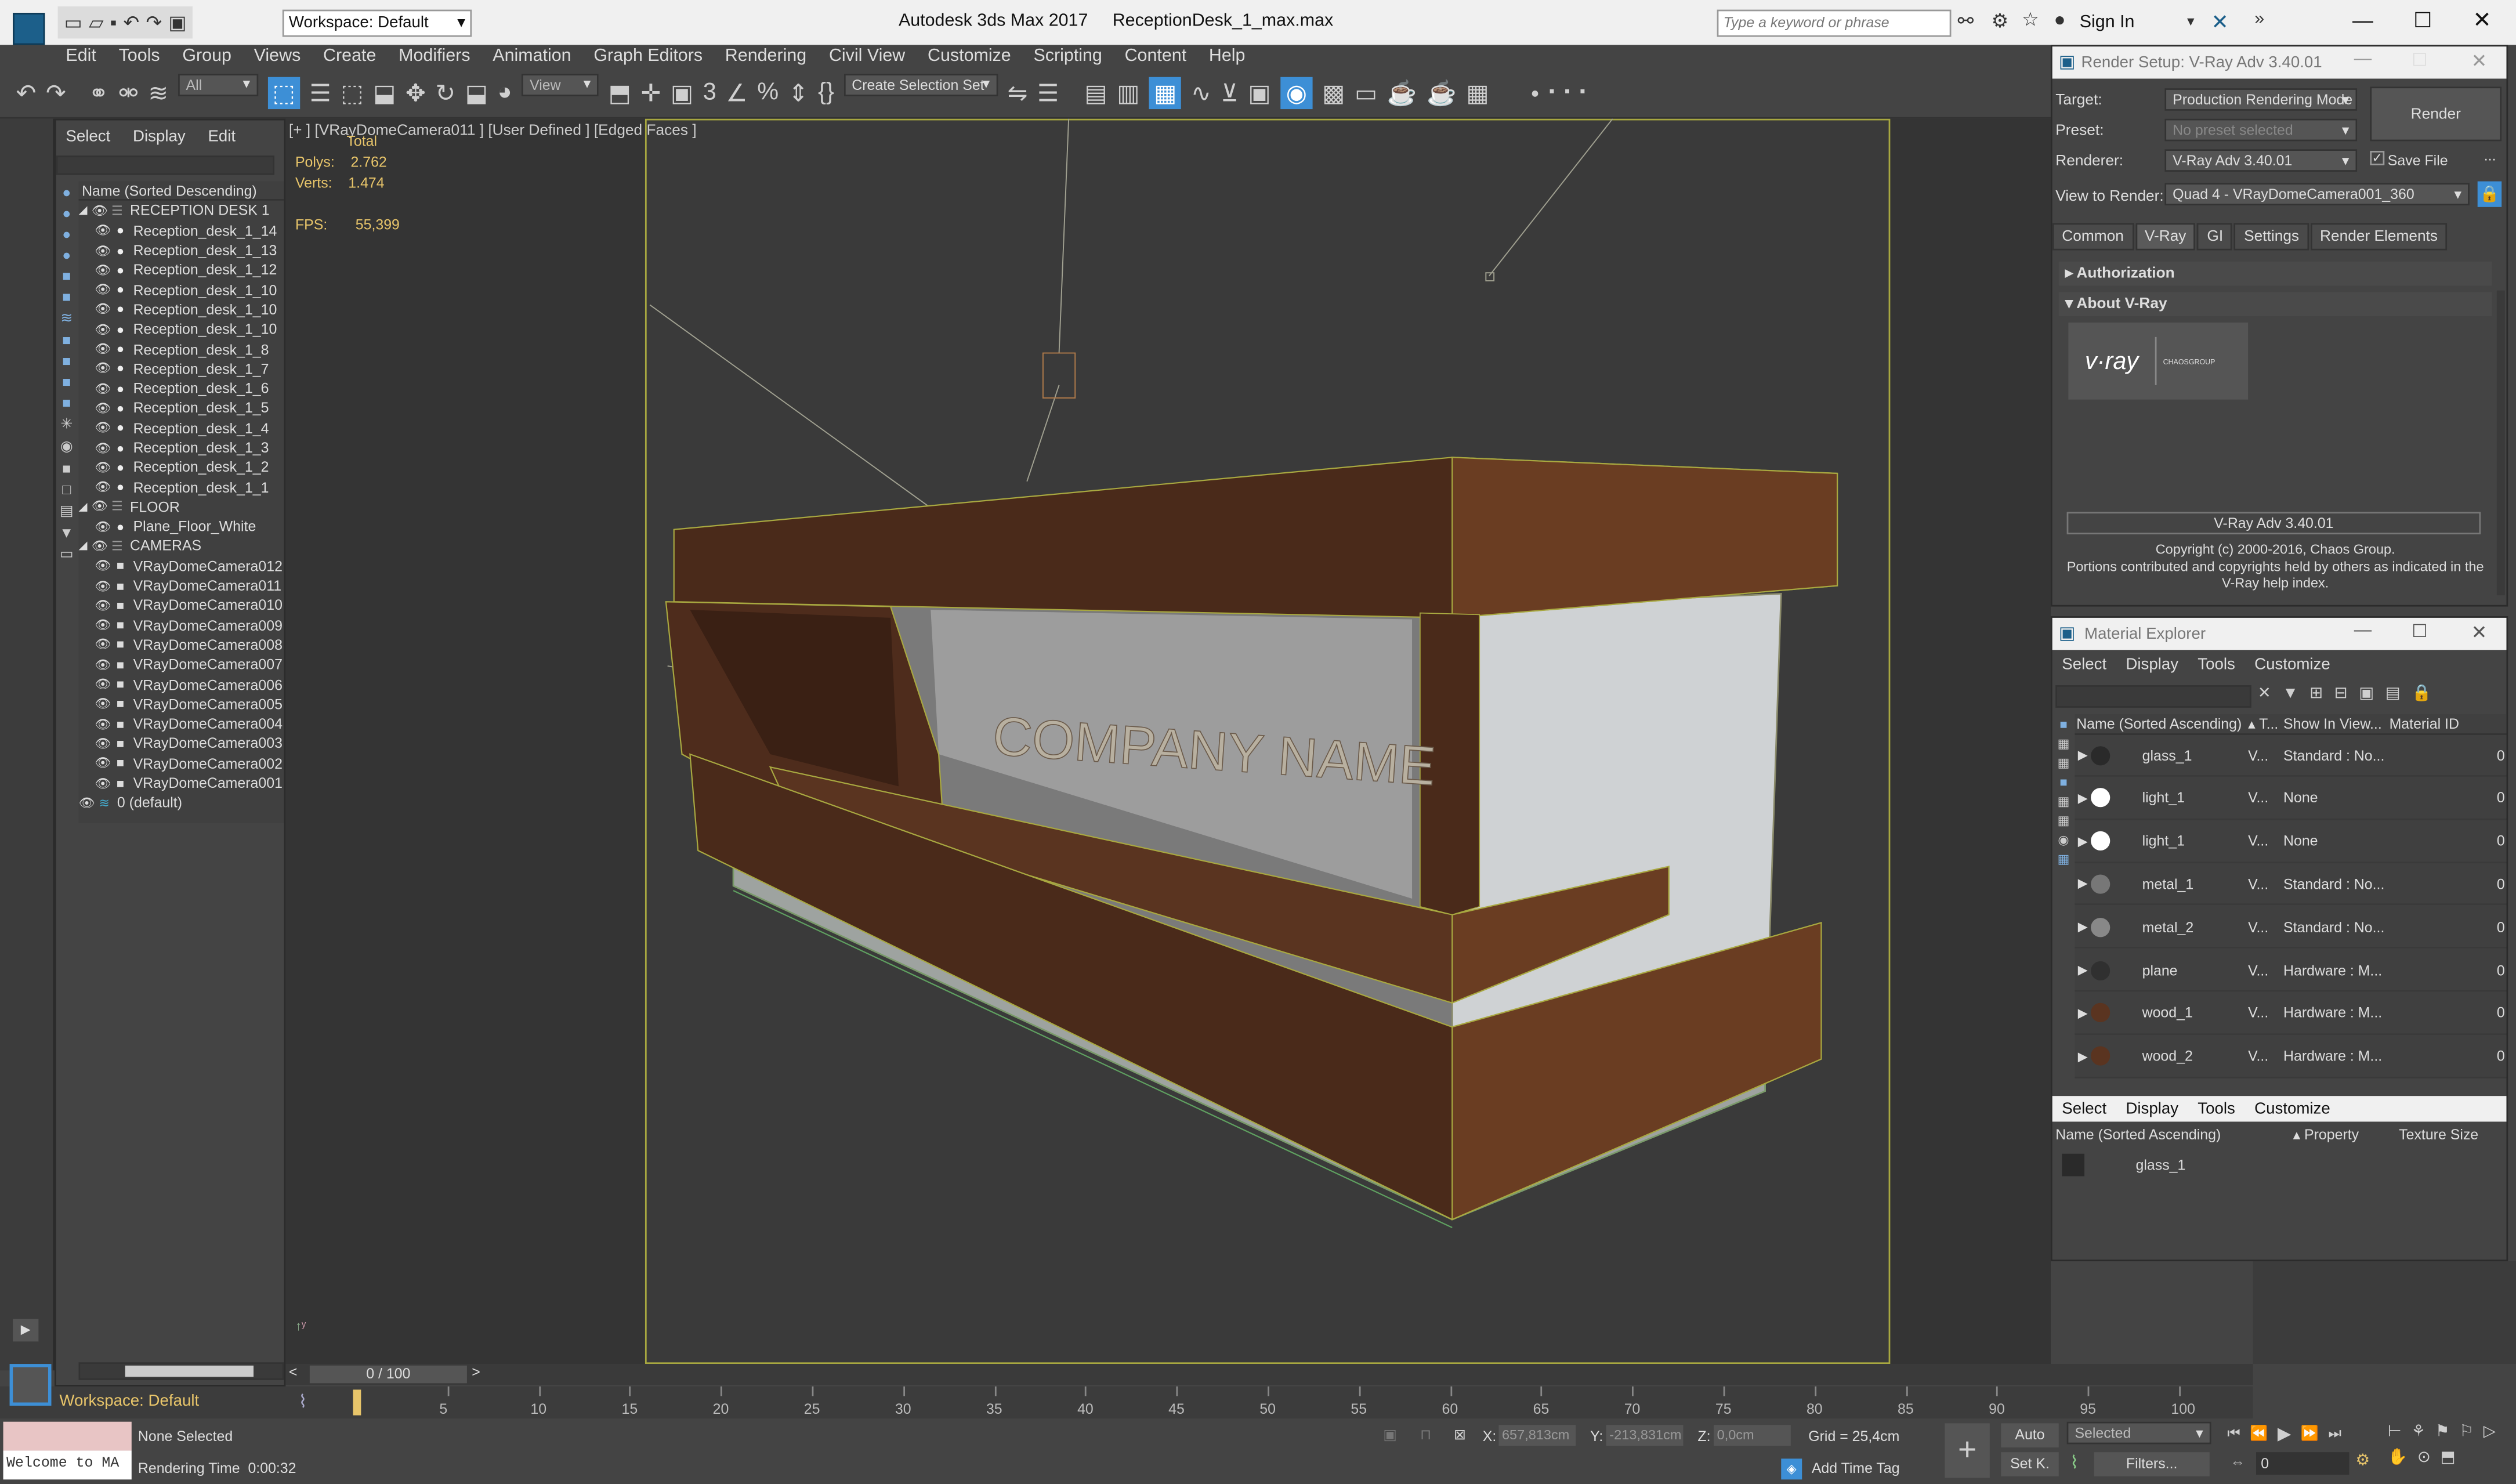  What do you see at coordinates (181, 527) in the screenshot?
I see `scene-list-item: 👁 ● Plane_Floor_White` at bounding box center [181, 527].